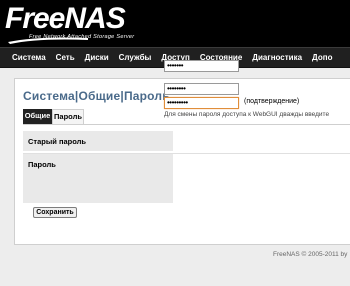 The height and width of the screenshot is (286, 350). What do you see at coordinates (65, 57) in the screenshot?
I see `nav-item-network: Сеть` at bounding box center [65, 57].